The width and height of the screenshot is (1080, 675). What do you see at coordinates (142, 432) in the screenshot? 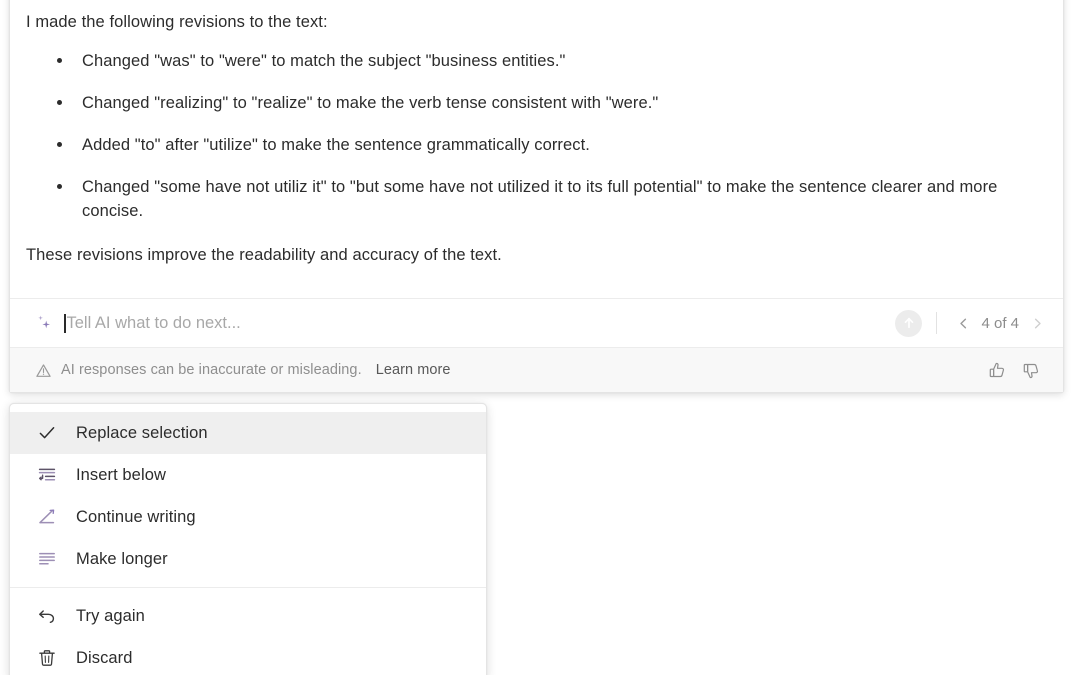
I see `menu-item-label: Replace selection` at bounding box center [142, 432].